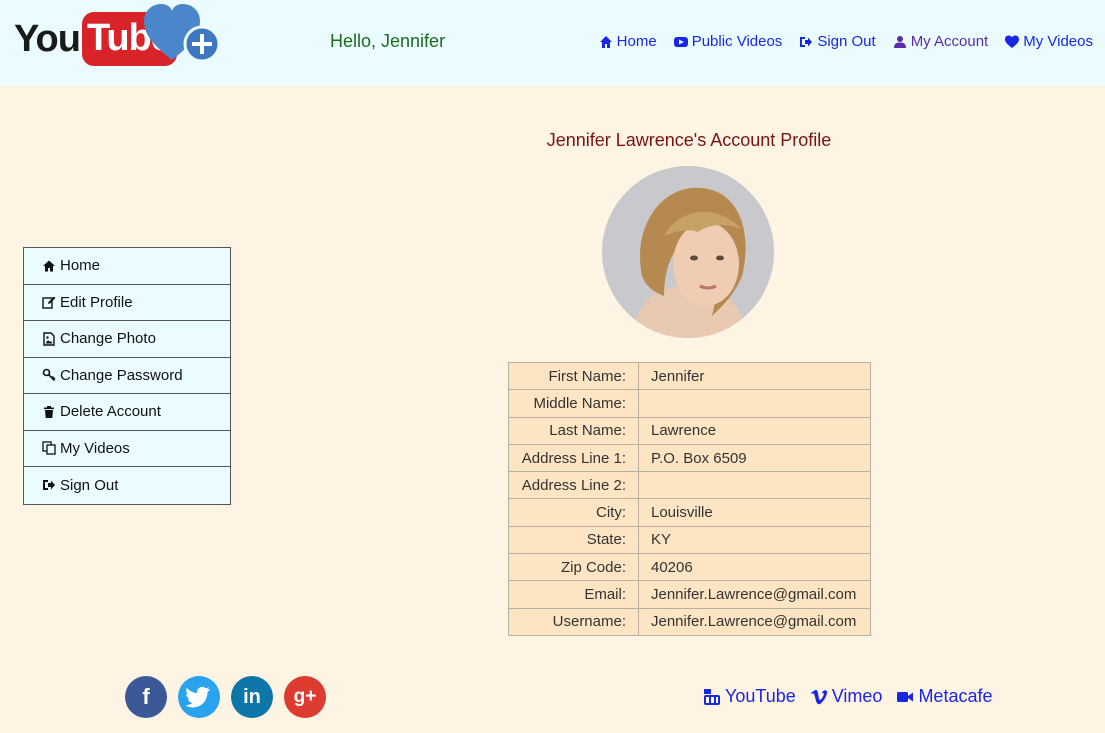 Image resolution: width=1105 pixels, height=733 pixels. I want to click on sidebar-item-label: My Videos, so click(95, 448).